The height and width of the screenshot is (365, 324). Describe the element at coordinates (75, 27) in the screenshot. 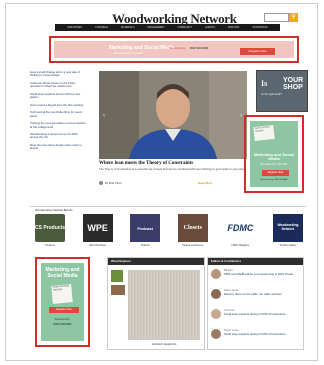

I see `nav-item-industries: Industries` at that location.